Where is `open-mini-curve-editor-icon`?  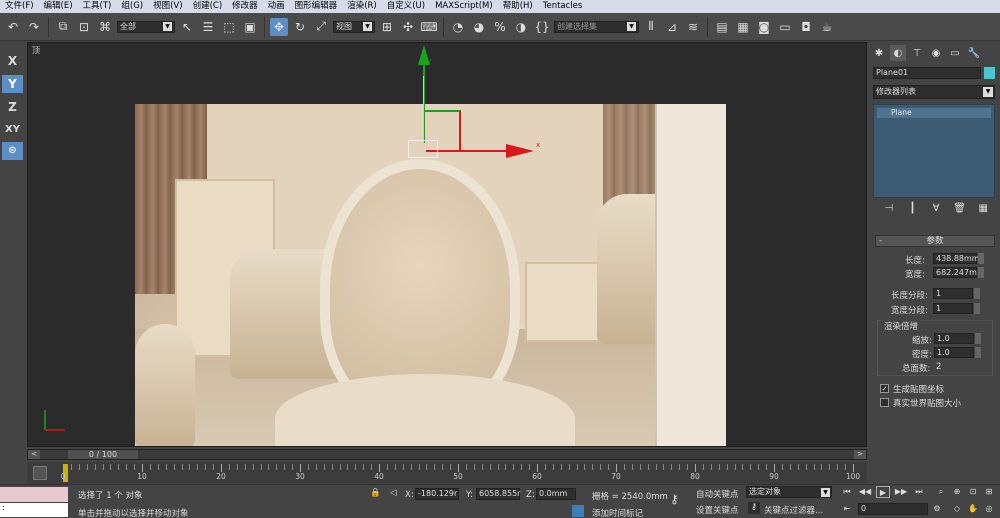
open-mini-curve-editor-icon is located at coordinates (40, 473).